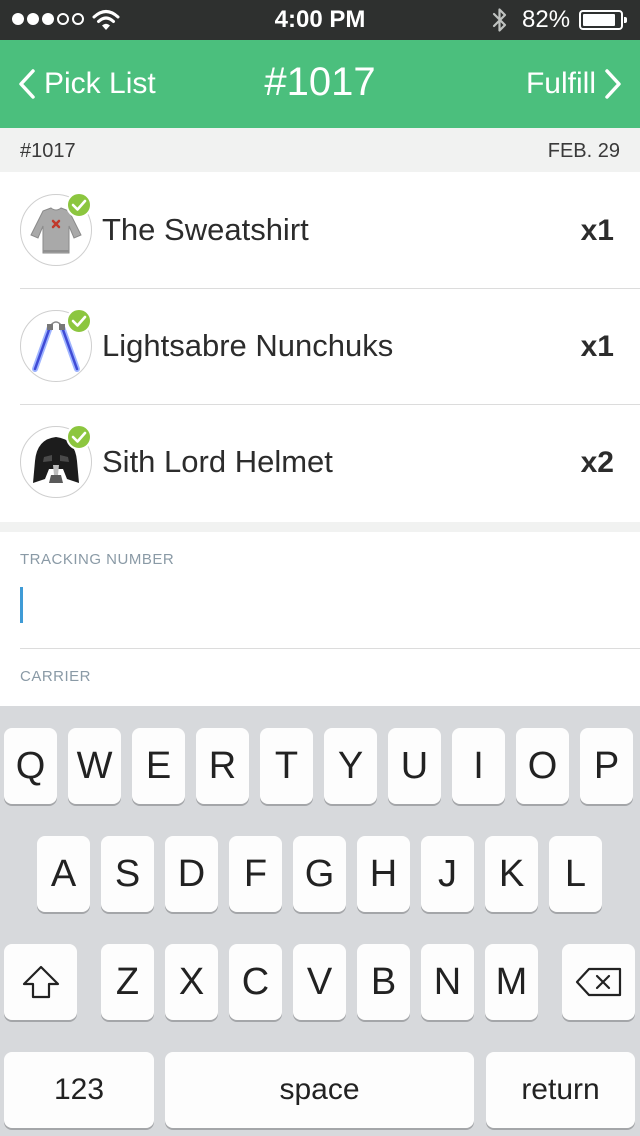 The width and height of the screenshot is (640, 1136). What do you see at coordinates (613, 84) in the screenshot?
I see `chevron-right-icon` at bounding box center [613, 84].